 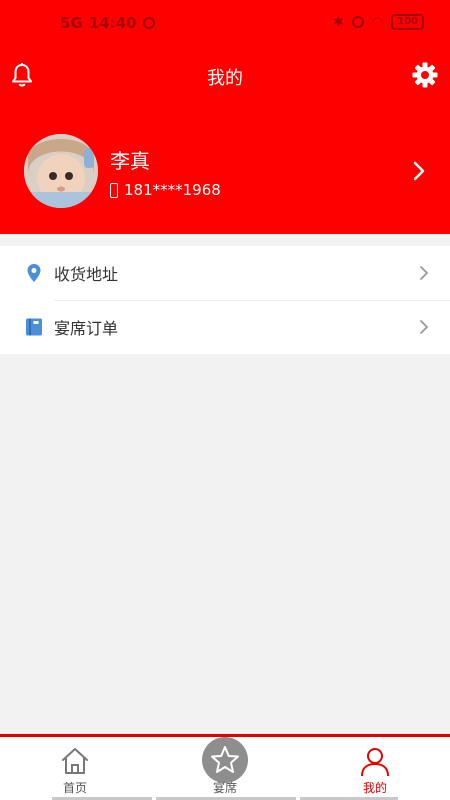 What do you see at coordinates (357, 22) in the screenshot?
I see `alarm-icon` at bounding box center [357, 22].